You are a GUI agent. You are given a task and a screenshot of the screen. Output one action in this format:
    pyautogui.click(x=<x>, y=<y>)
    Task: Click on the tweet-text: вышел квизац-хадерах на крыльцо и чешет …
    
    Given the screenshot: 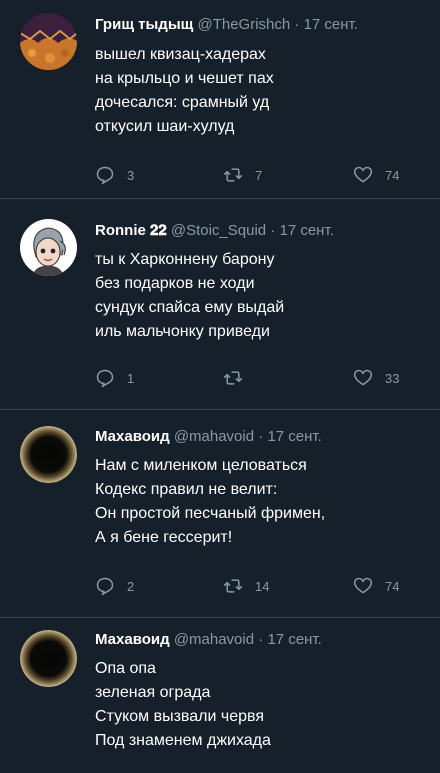 What is the action you would take?
    pyautogui.click(x=184, y=91)
    